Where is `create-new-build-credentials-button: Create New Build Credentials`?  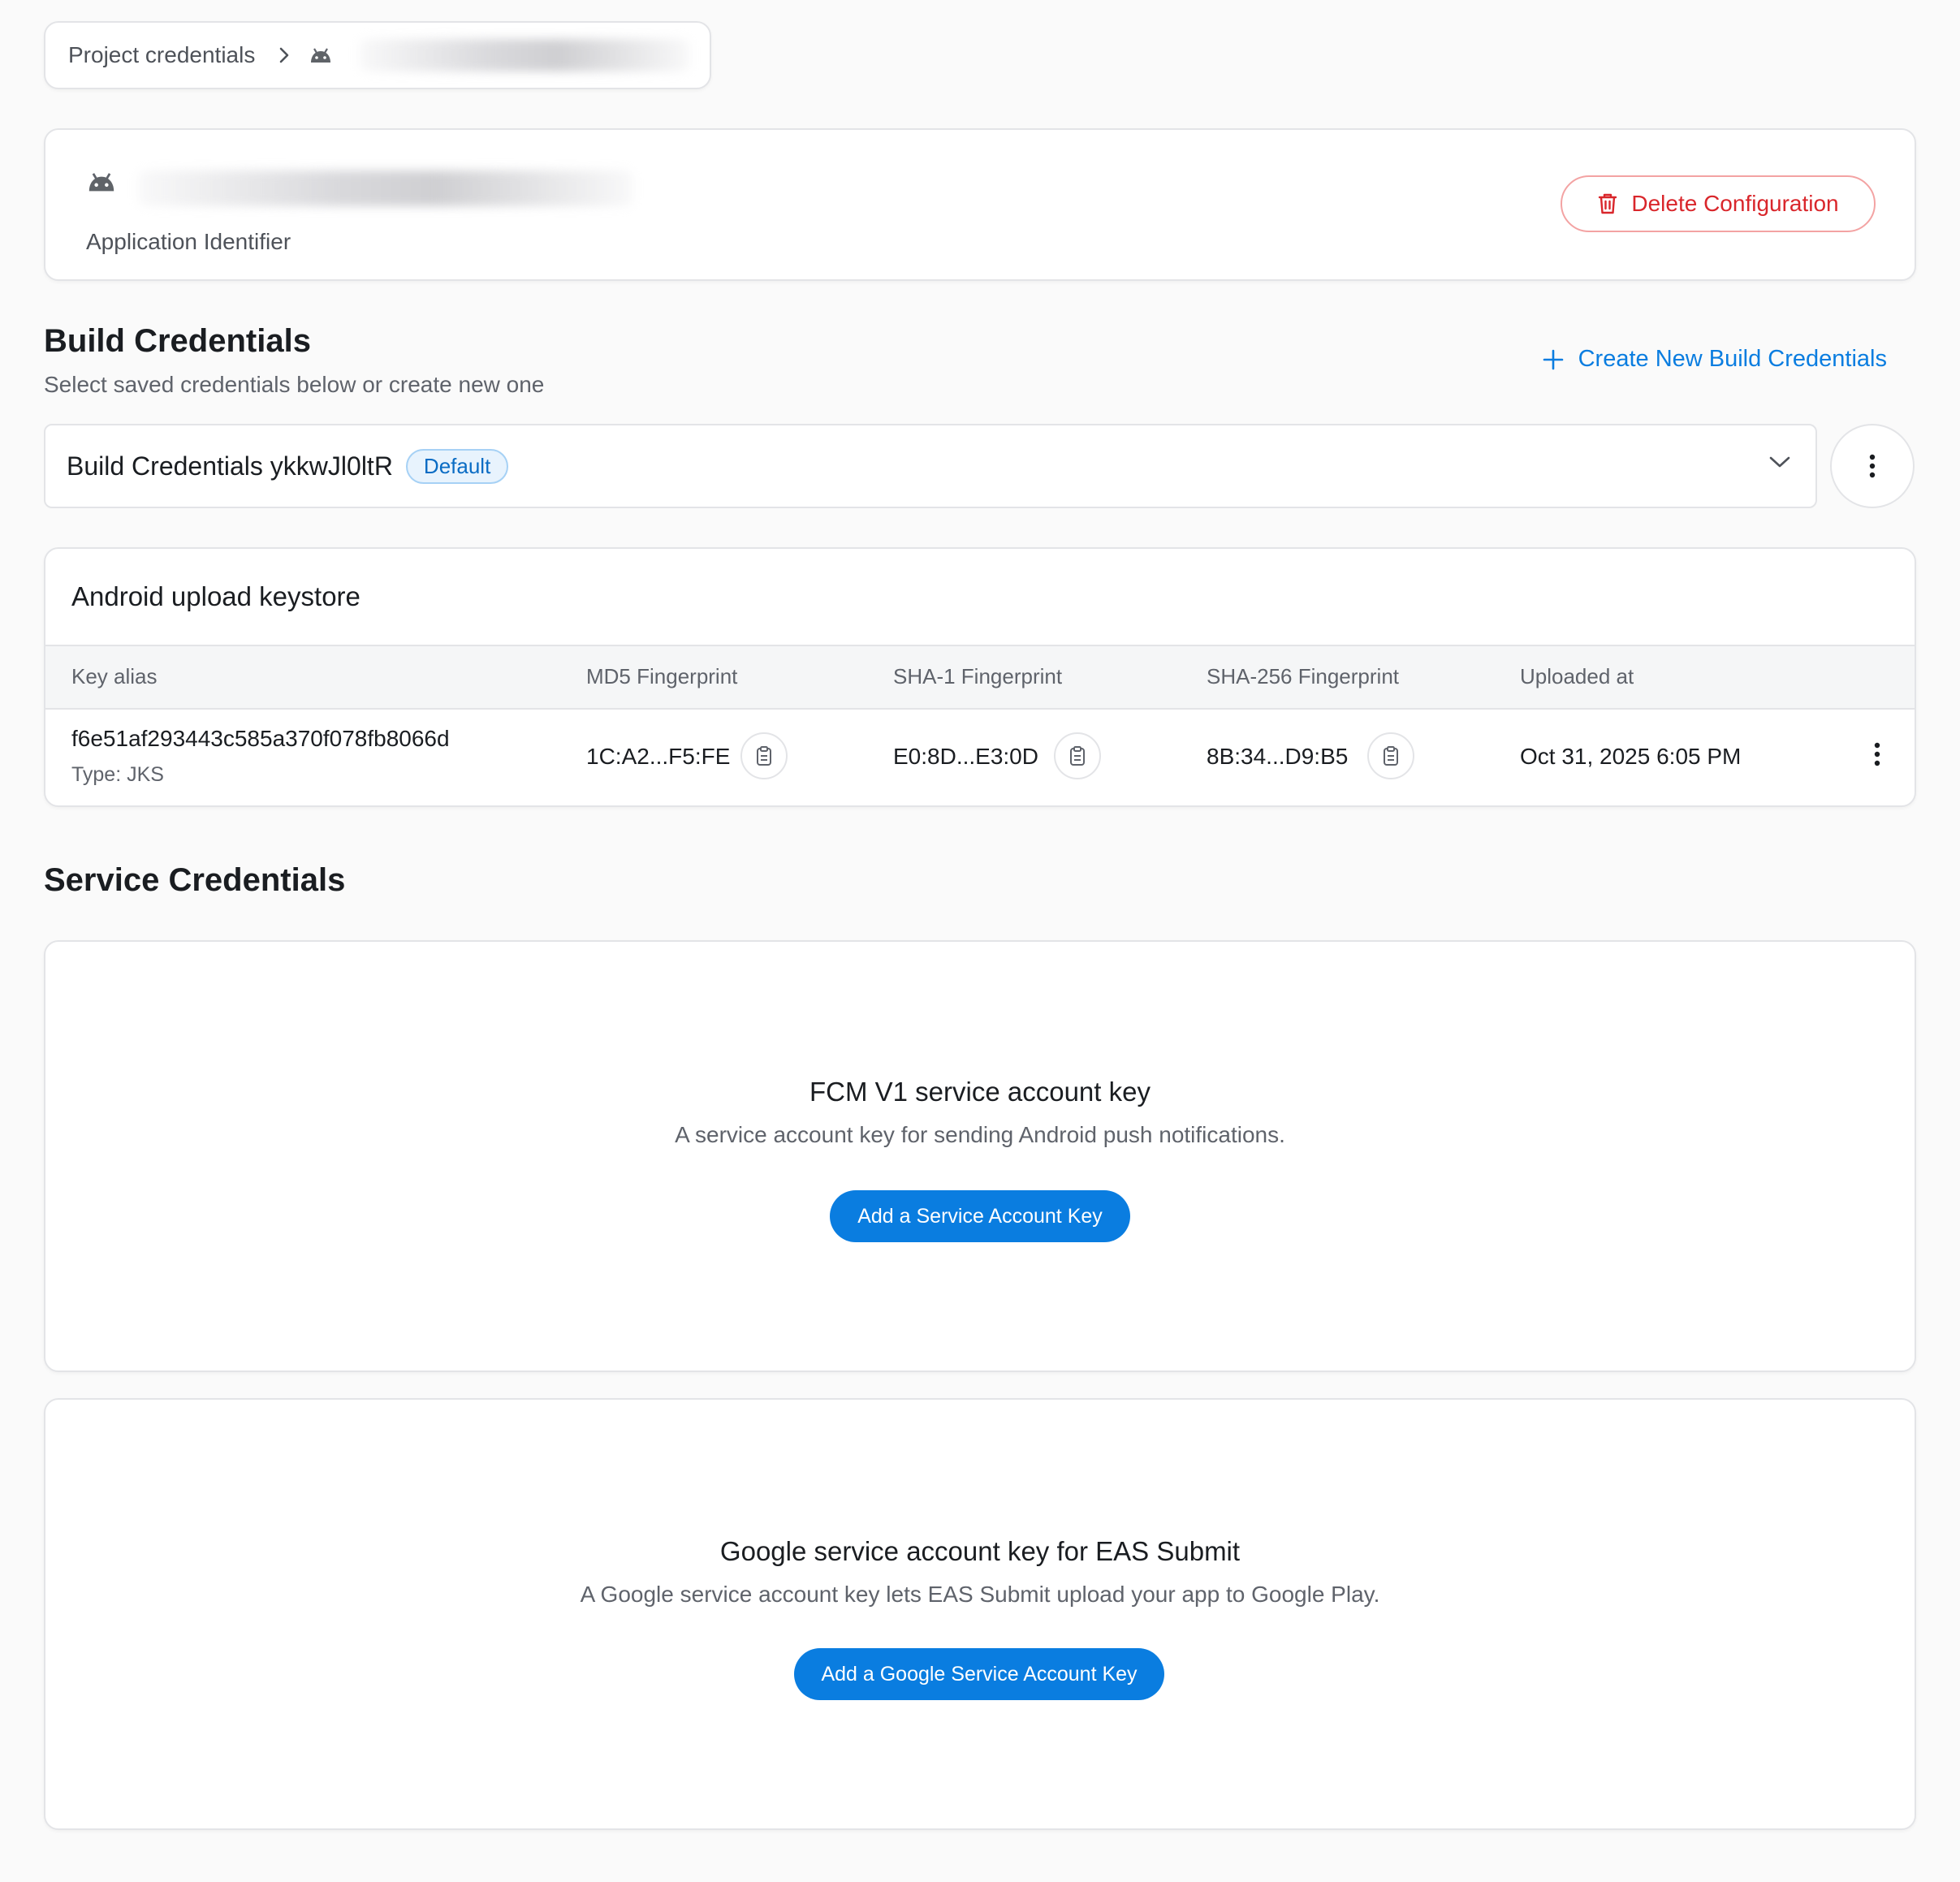 create-new-build-credentials-button: Create New Build Credentials is located at coordinates (1715, 359).